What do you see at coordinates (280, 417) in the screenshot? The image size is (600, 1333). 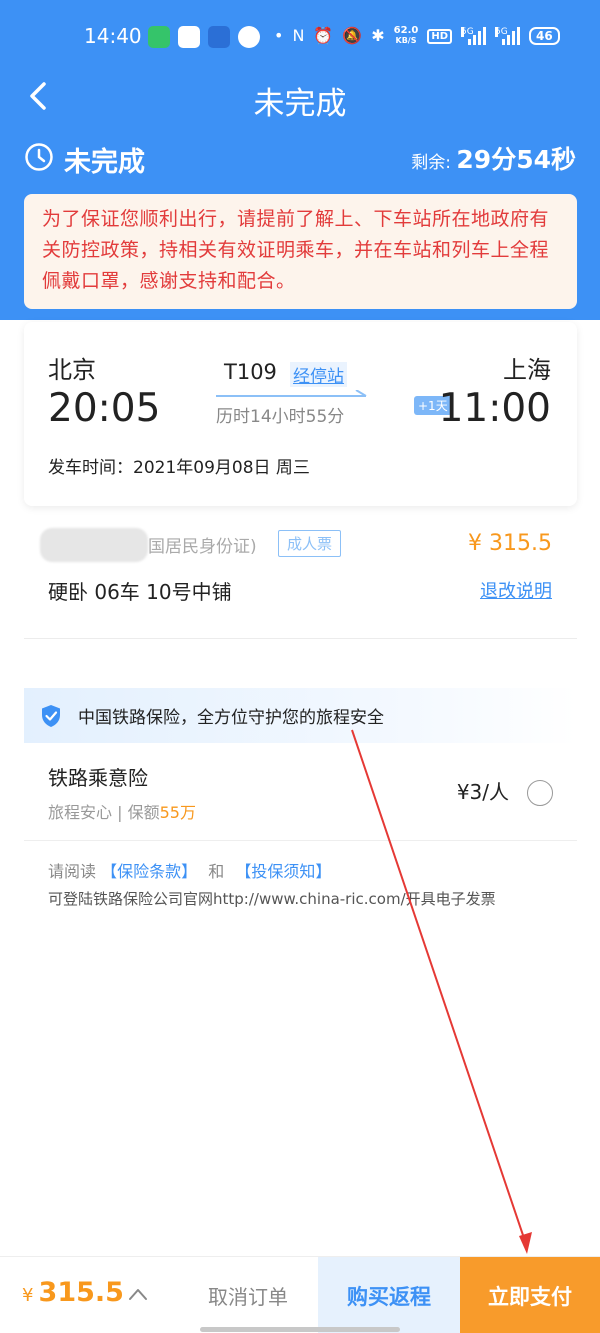 I see `trip-duration: 历时14小时55分` at bounding box center [280, 417].